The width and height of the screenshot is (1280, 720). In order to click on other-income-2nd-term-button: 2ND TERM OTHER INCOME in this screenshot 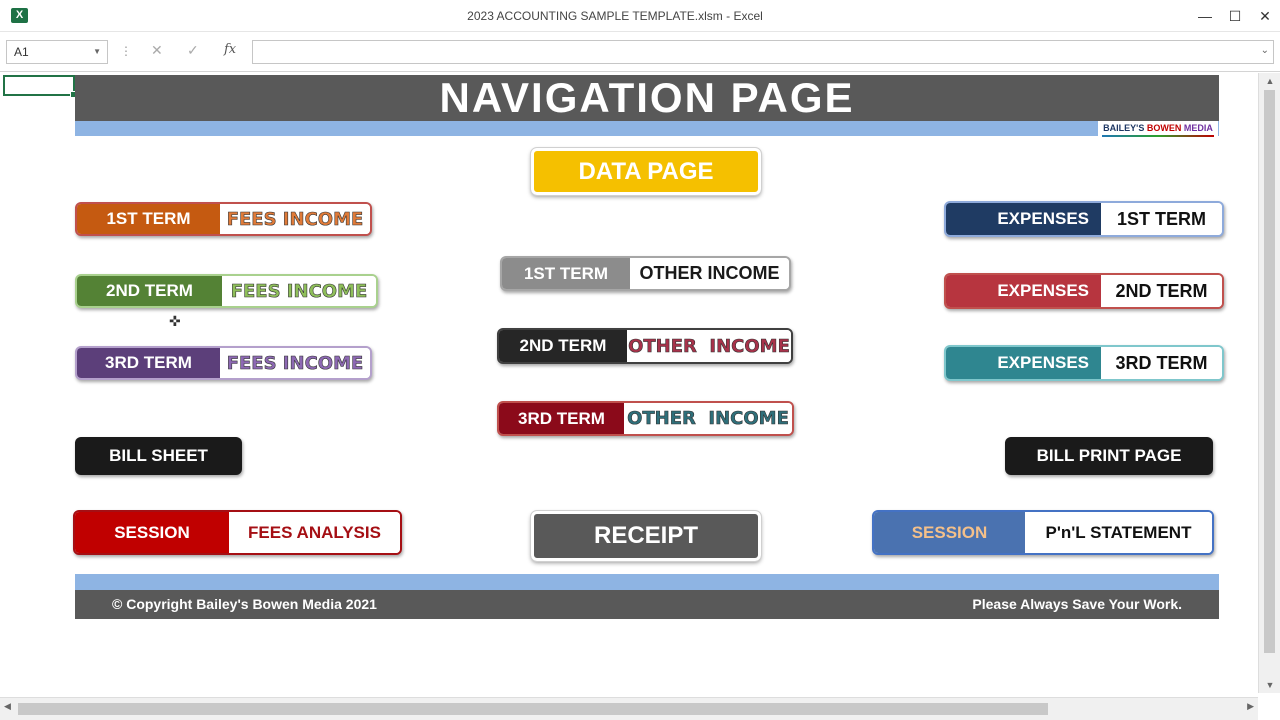, I will do `click(645, 346)`.